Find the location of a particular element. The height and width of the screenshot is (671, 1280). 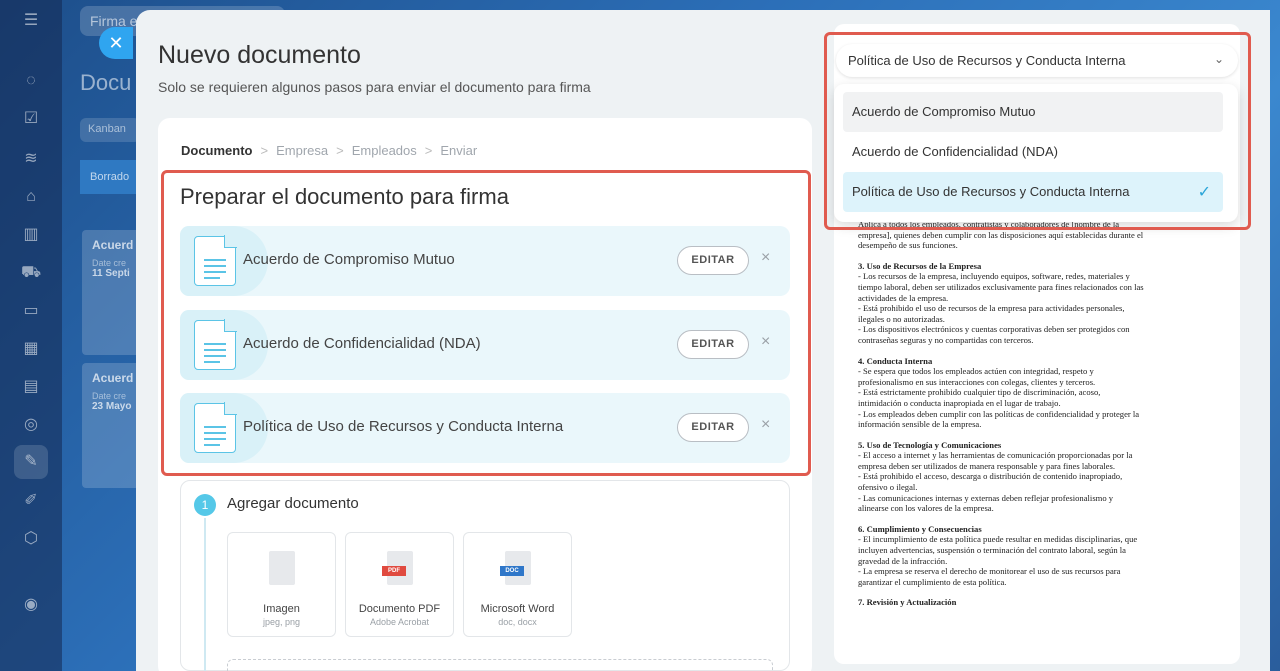

background-page-title: Docu is located at coordinates (106, 82).